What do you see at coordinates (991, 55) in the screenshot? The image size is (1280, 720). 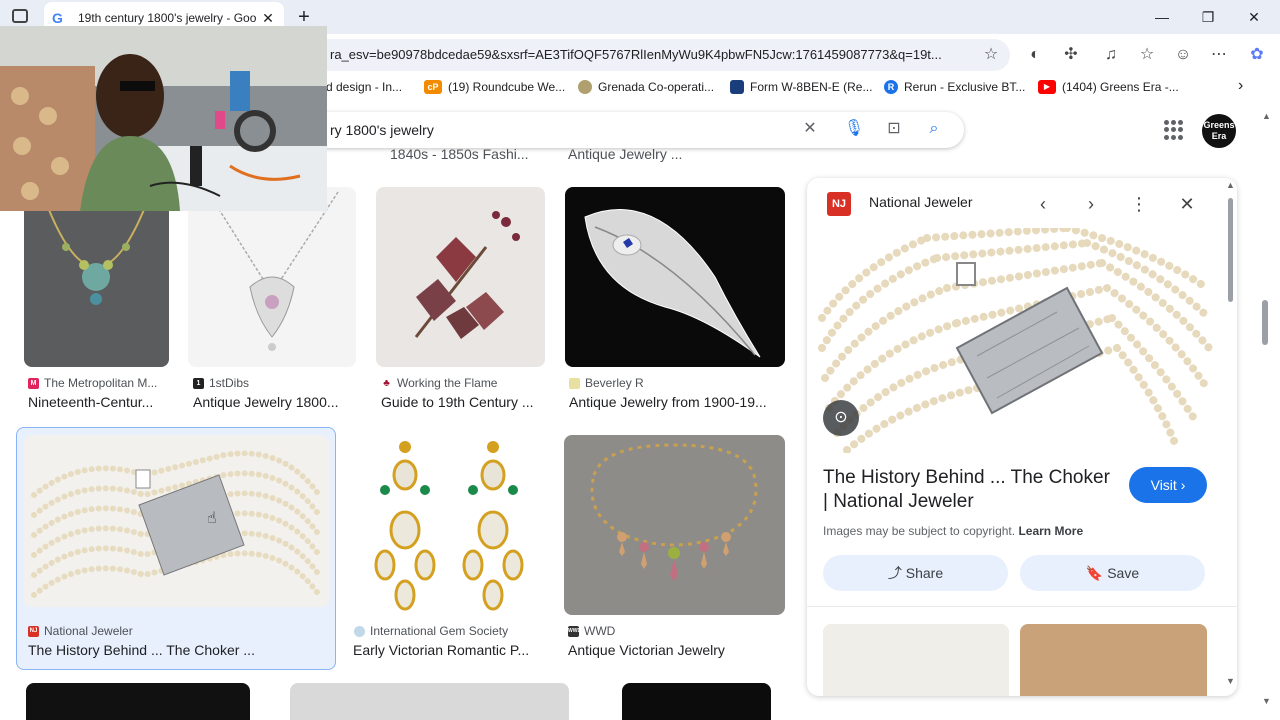 I see `favorite-star-icon: ☆` at bounding box center [991, 55].